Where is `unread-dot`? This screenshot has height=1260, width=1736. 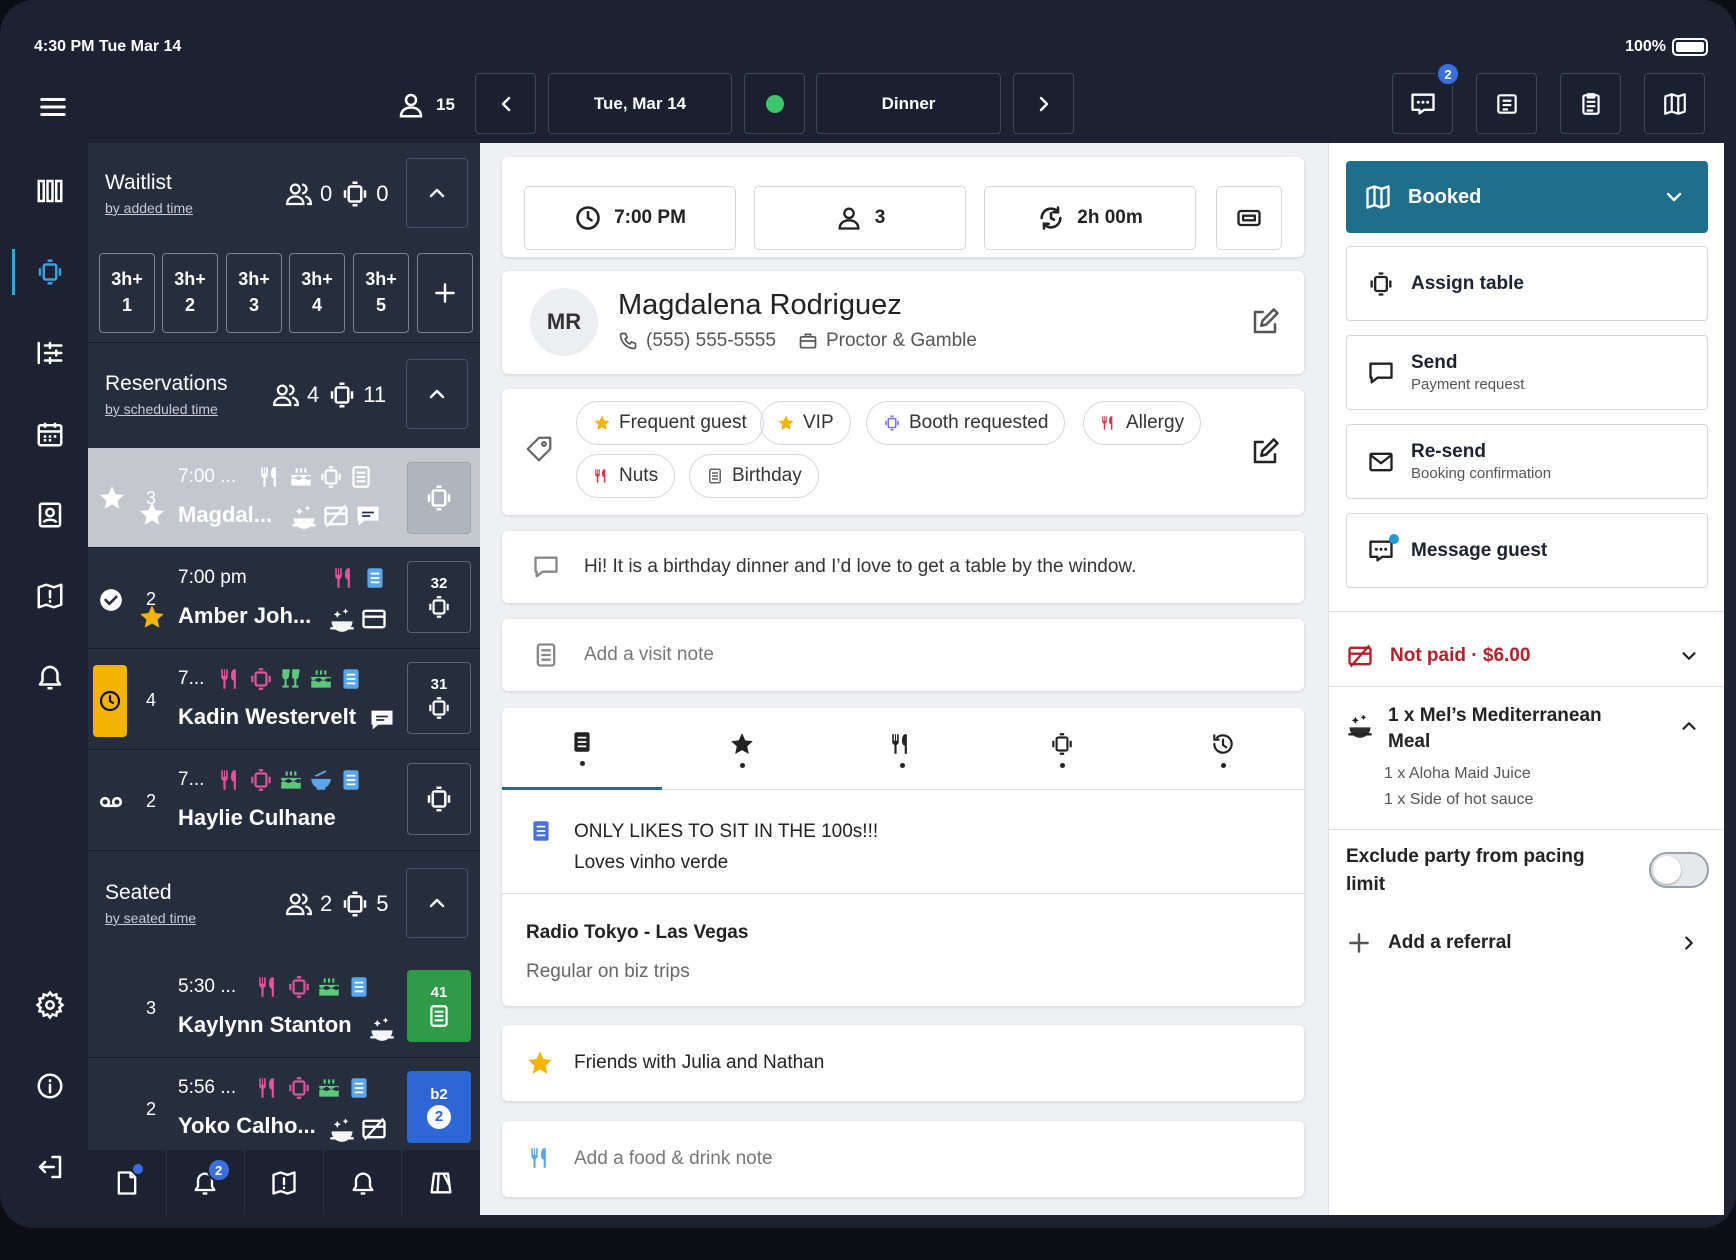 unread-dot is located at coordinates (138, 1169).